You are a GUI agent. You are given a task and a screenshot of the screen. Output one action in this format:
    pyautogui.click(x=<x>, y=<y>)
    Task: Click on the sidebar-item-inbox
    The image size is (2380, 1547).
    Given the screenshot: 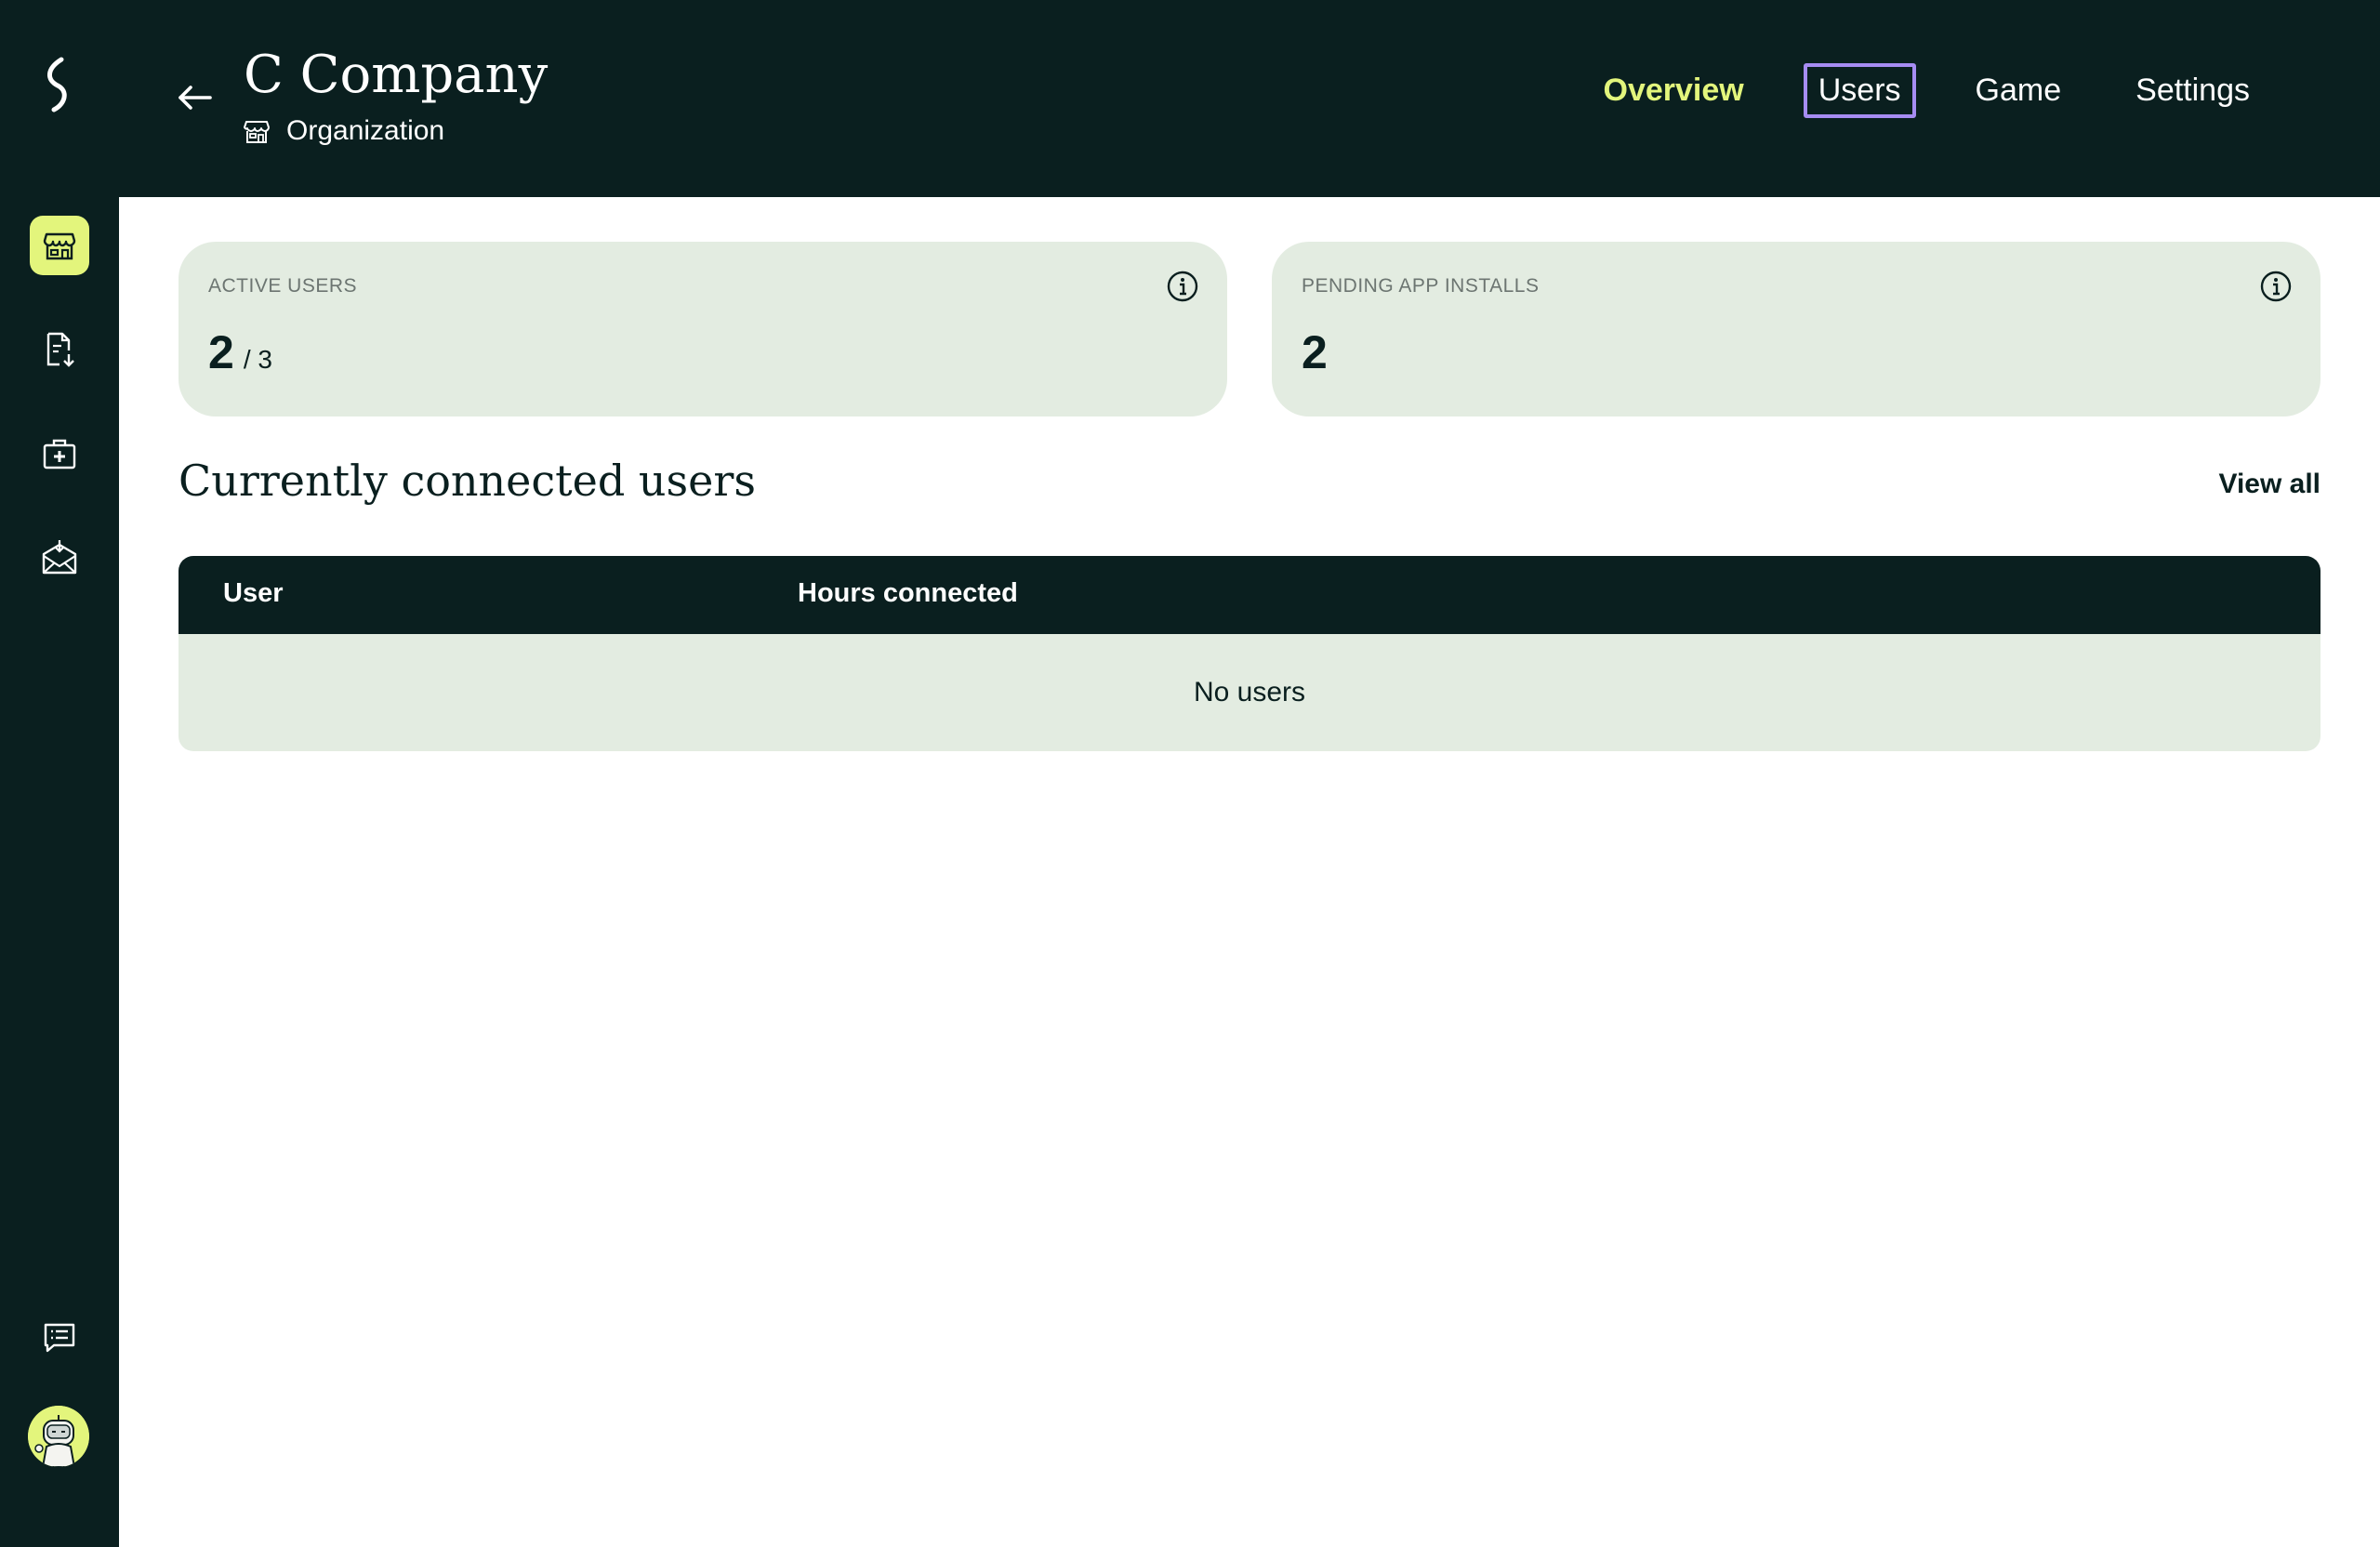 What is the action you would take?
    pyautogui.click(x=59, y=558)
    